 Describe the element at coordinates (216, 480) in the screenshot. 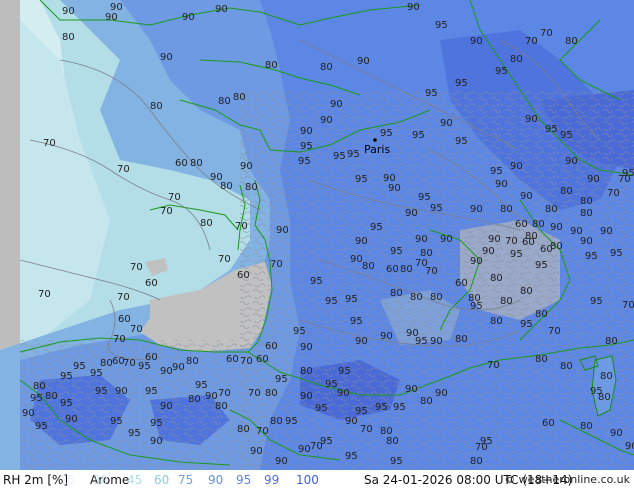

I see `legend-value: 90` at that location.